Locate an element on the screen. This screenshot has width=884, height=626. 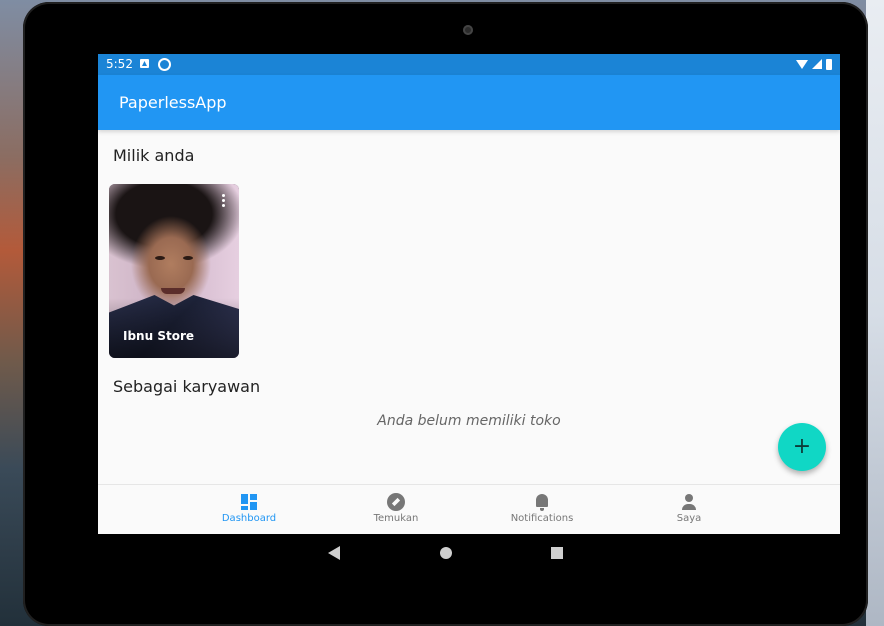
status-indicators is located at coordinates (814, 64).